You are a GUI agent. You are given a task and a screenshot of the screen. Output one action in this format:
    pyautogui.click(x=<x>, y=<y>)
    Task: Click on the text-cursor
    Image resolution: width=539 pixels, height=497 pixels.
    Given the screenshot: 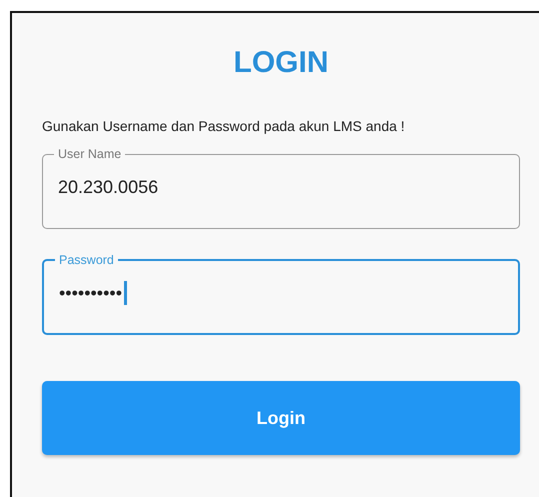 What is the action you would take?
    pyautogui.click(x=126, y=293)
    